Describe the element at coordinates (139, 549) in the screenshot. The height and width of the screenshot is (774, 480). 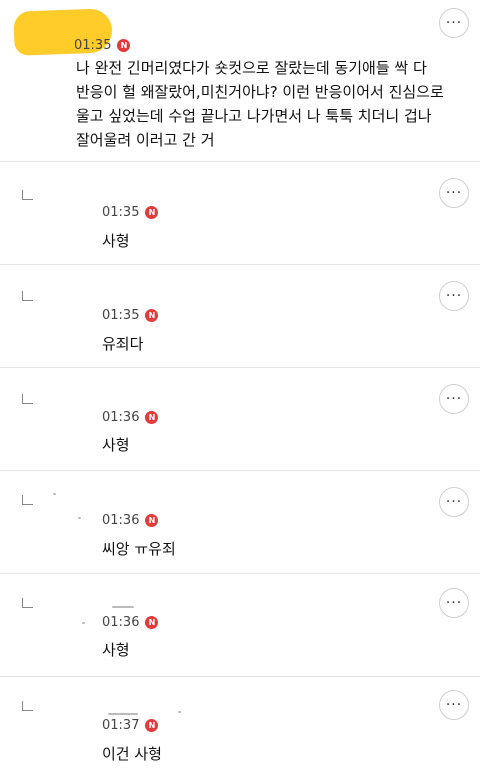
I see `reply-text: 씨앙 ㅠ유죄` at that location.